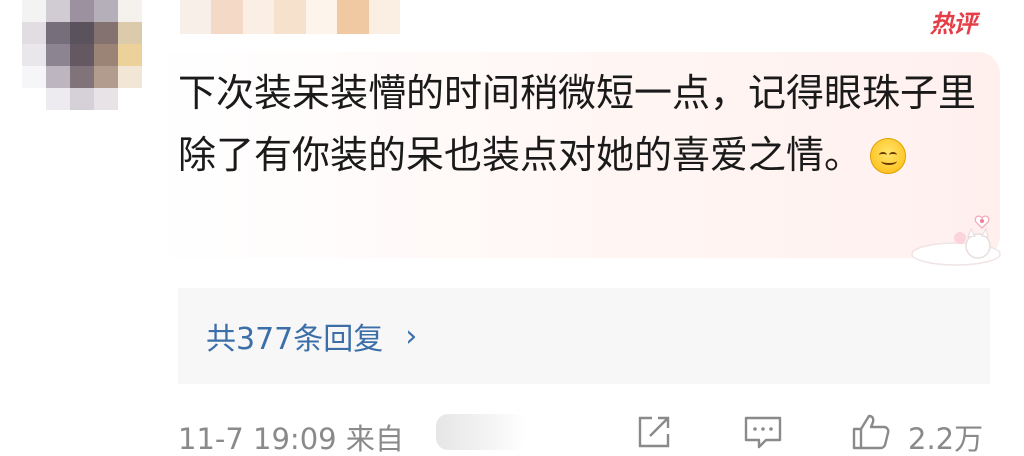 The image size is (1024, 456). I want to click on chevron-right-icon: ›, so click(411, 336).